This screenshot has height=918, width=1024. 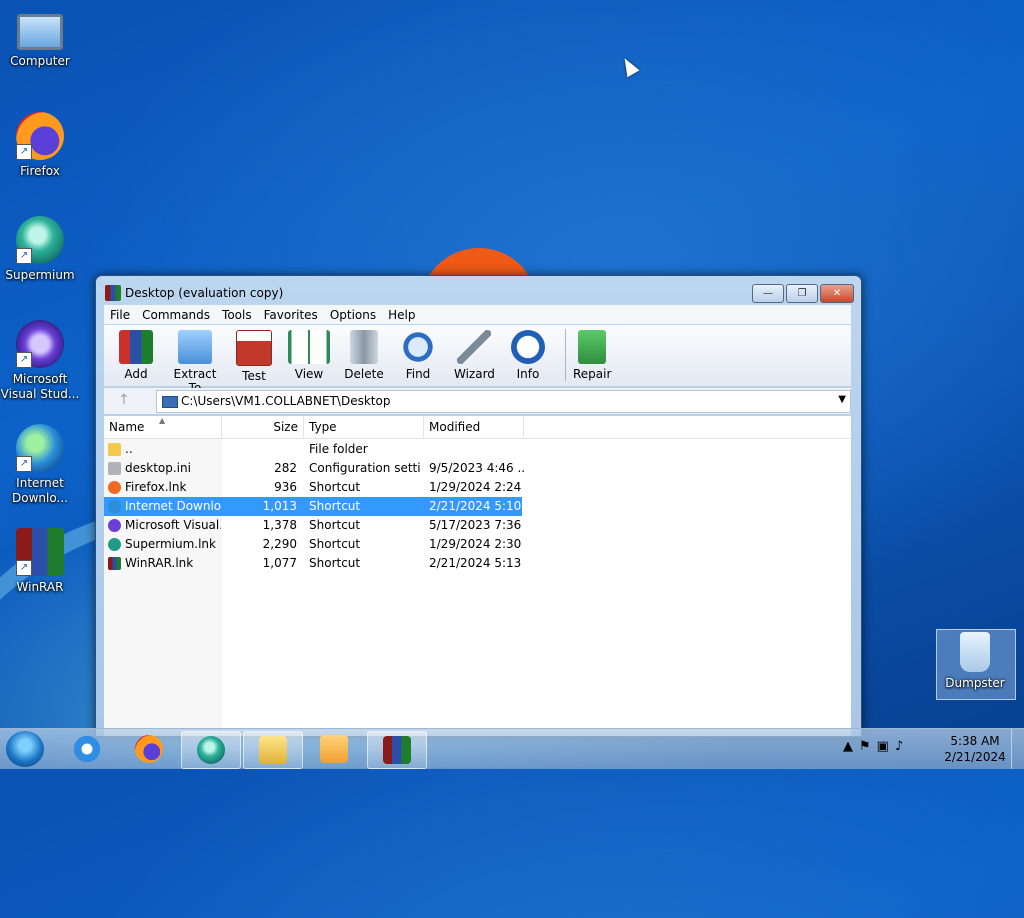 What do you see at coordinates (364, 355) in the screenshot?
I see `delete-button: Delete` at bounding box center [364, 355].